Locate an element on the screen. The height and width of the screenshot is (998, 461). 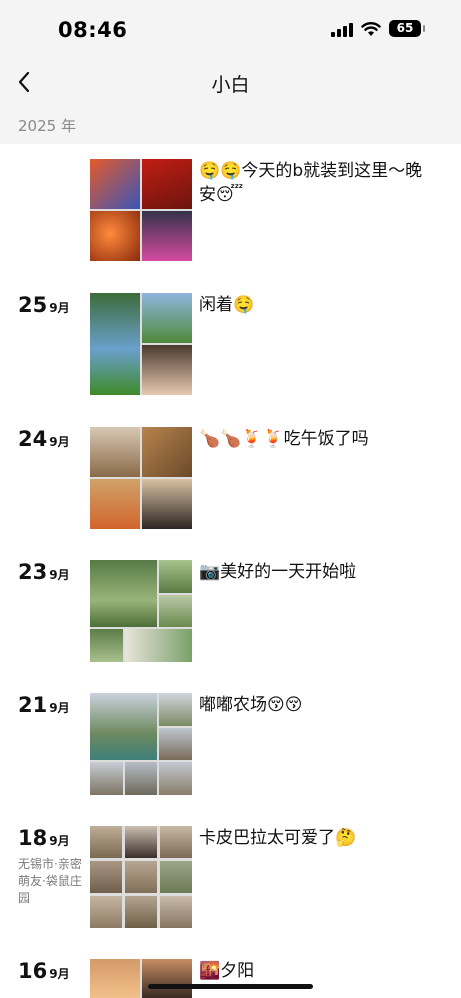
moment-caption: 🤤🤤今天的b就装到这里～晚安😴 is located at coordinates (311, 183).